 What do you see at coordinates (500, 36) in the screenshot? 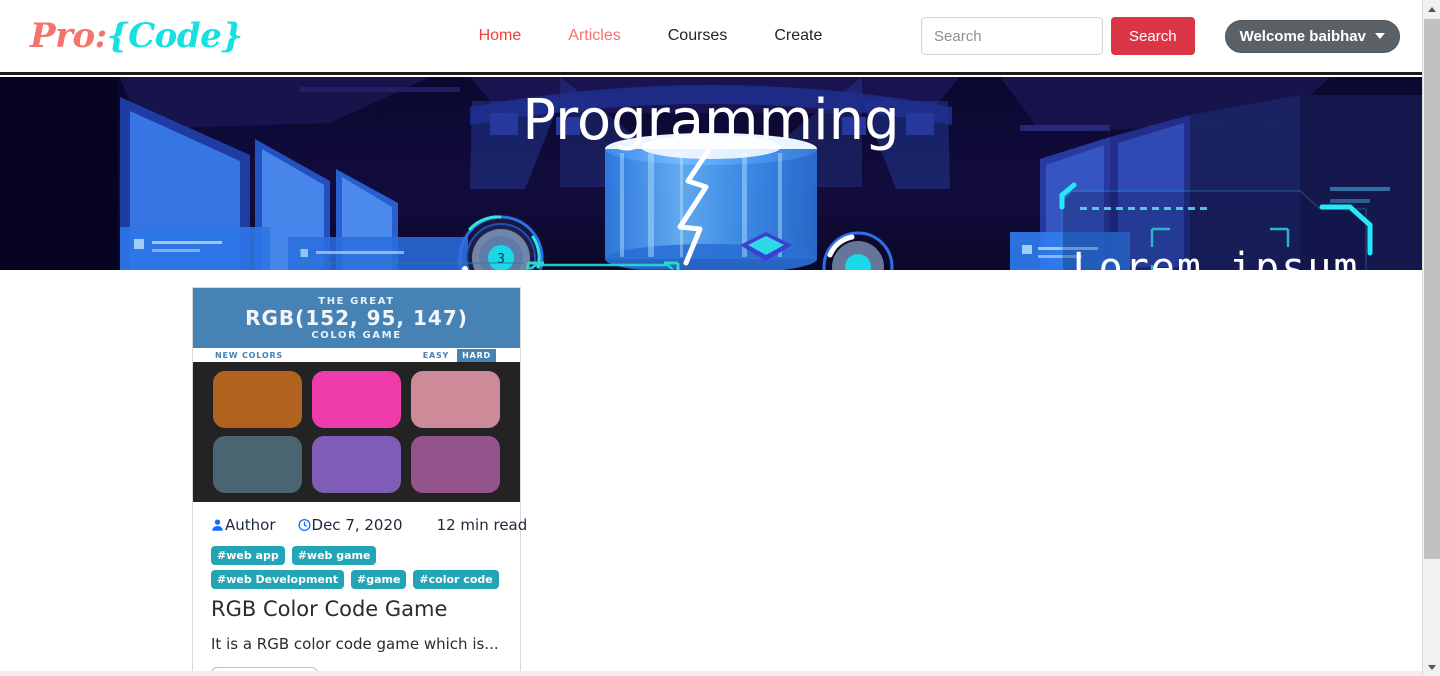
I see `nav-item-home: Home` at bounding box center [500, 36].